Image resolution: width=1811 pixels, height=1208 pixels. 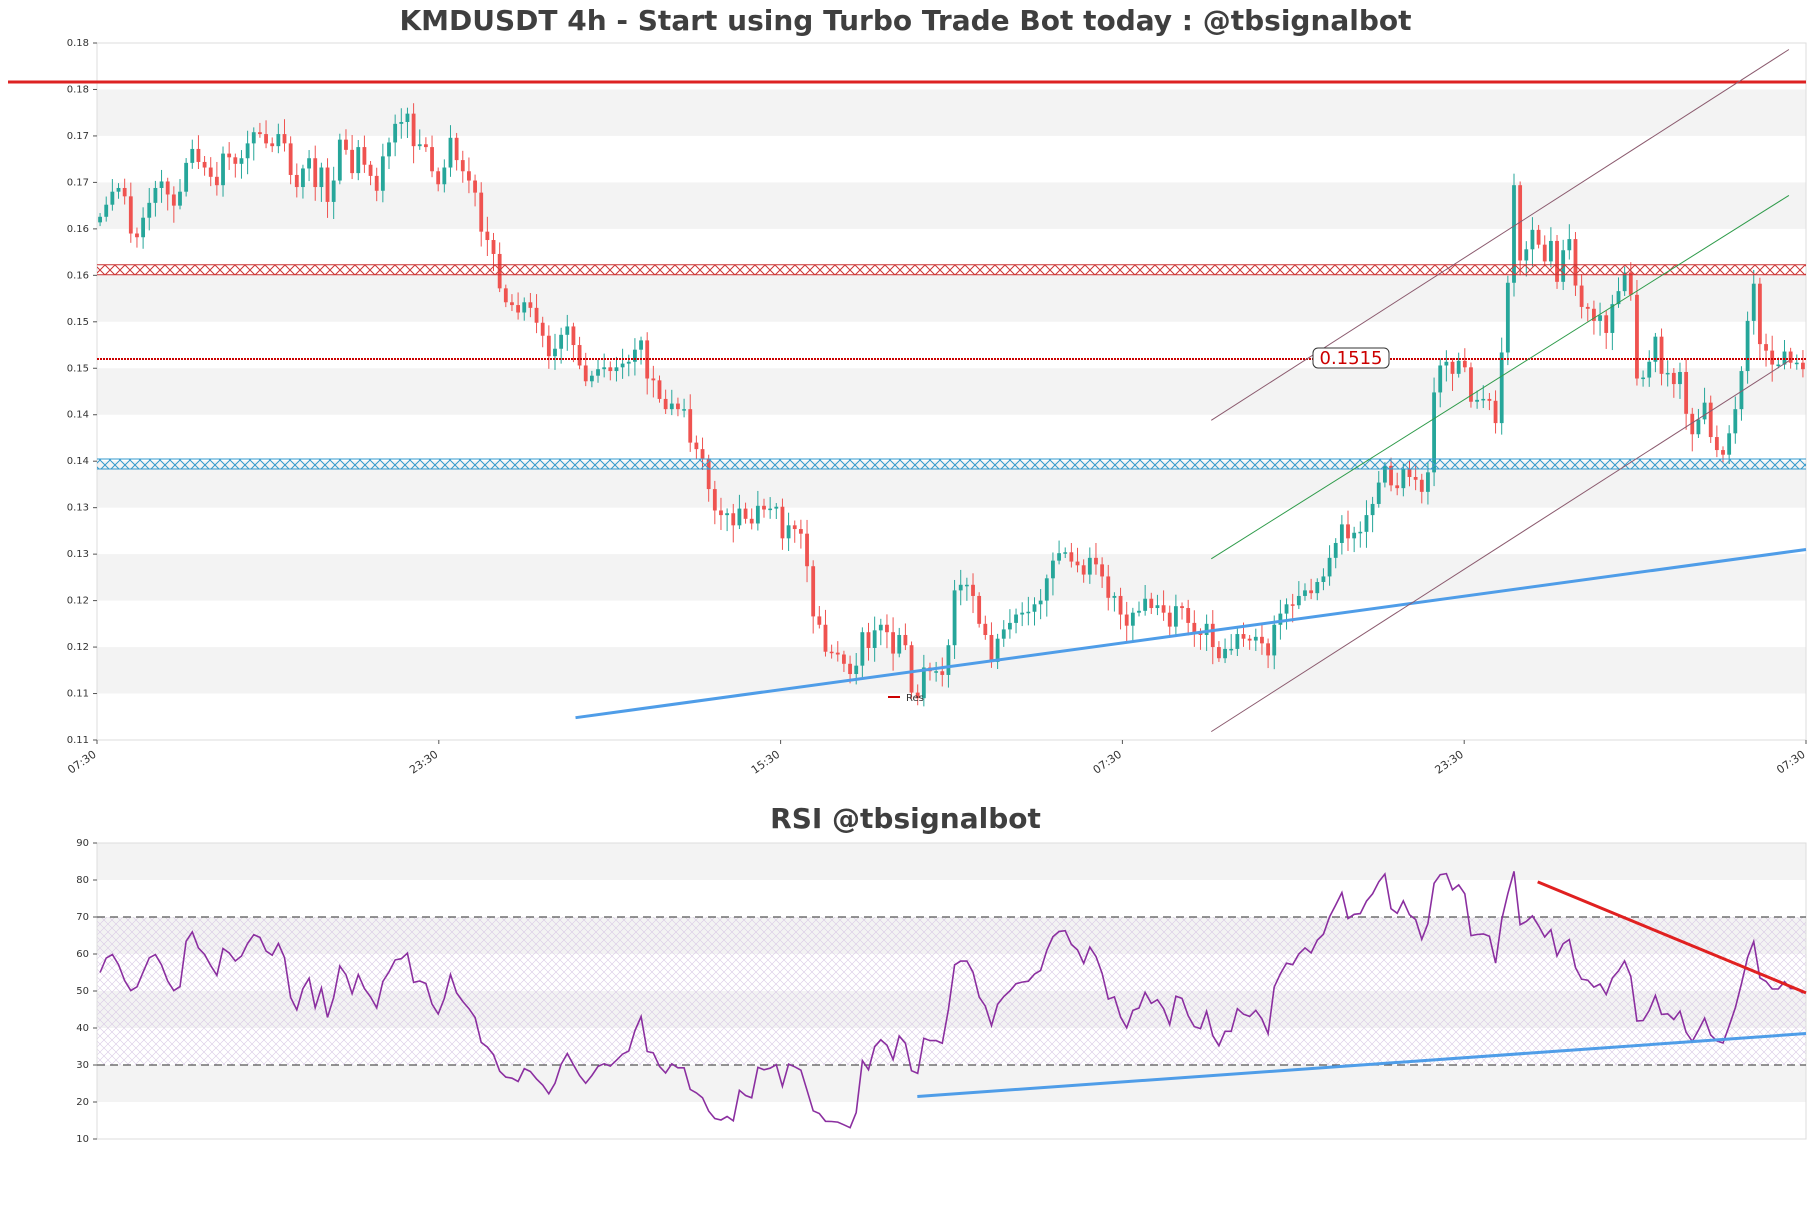 What do you see at coordinates (82, 843) in the screenshot?
I see `y-tick-label: 90` at bounding box center [82, 843].